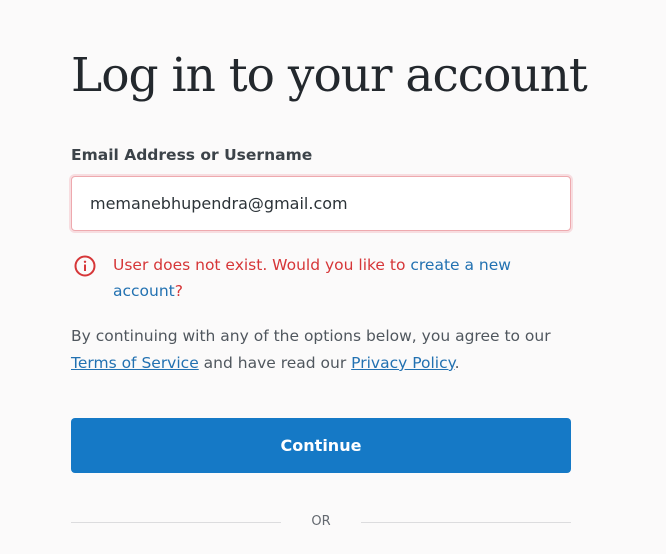  Describe the element at coordinates (457, 363) in the screenshot. I see `terms-suffix: .` at that location.